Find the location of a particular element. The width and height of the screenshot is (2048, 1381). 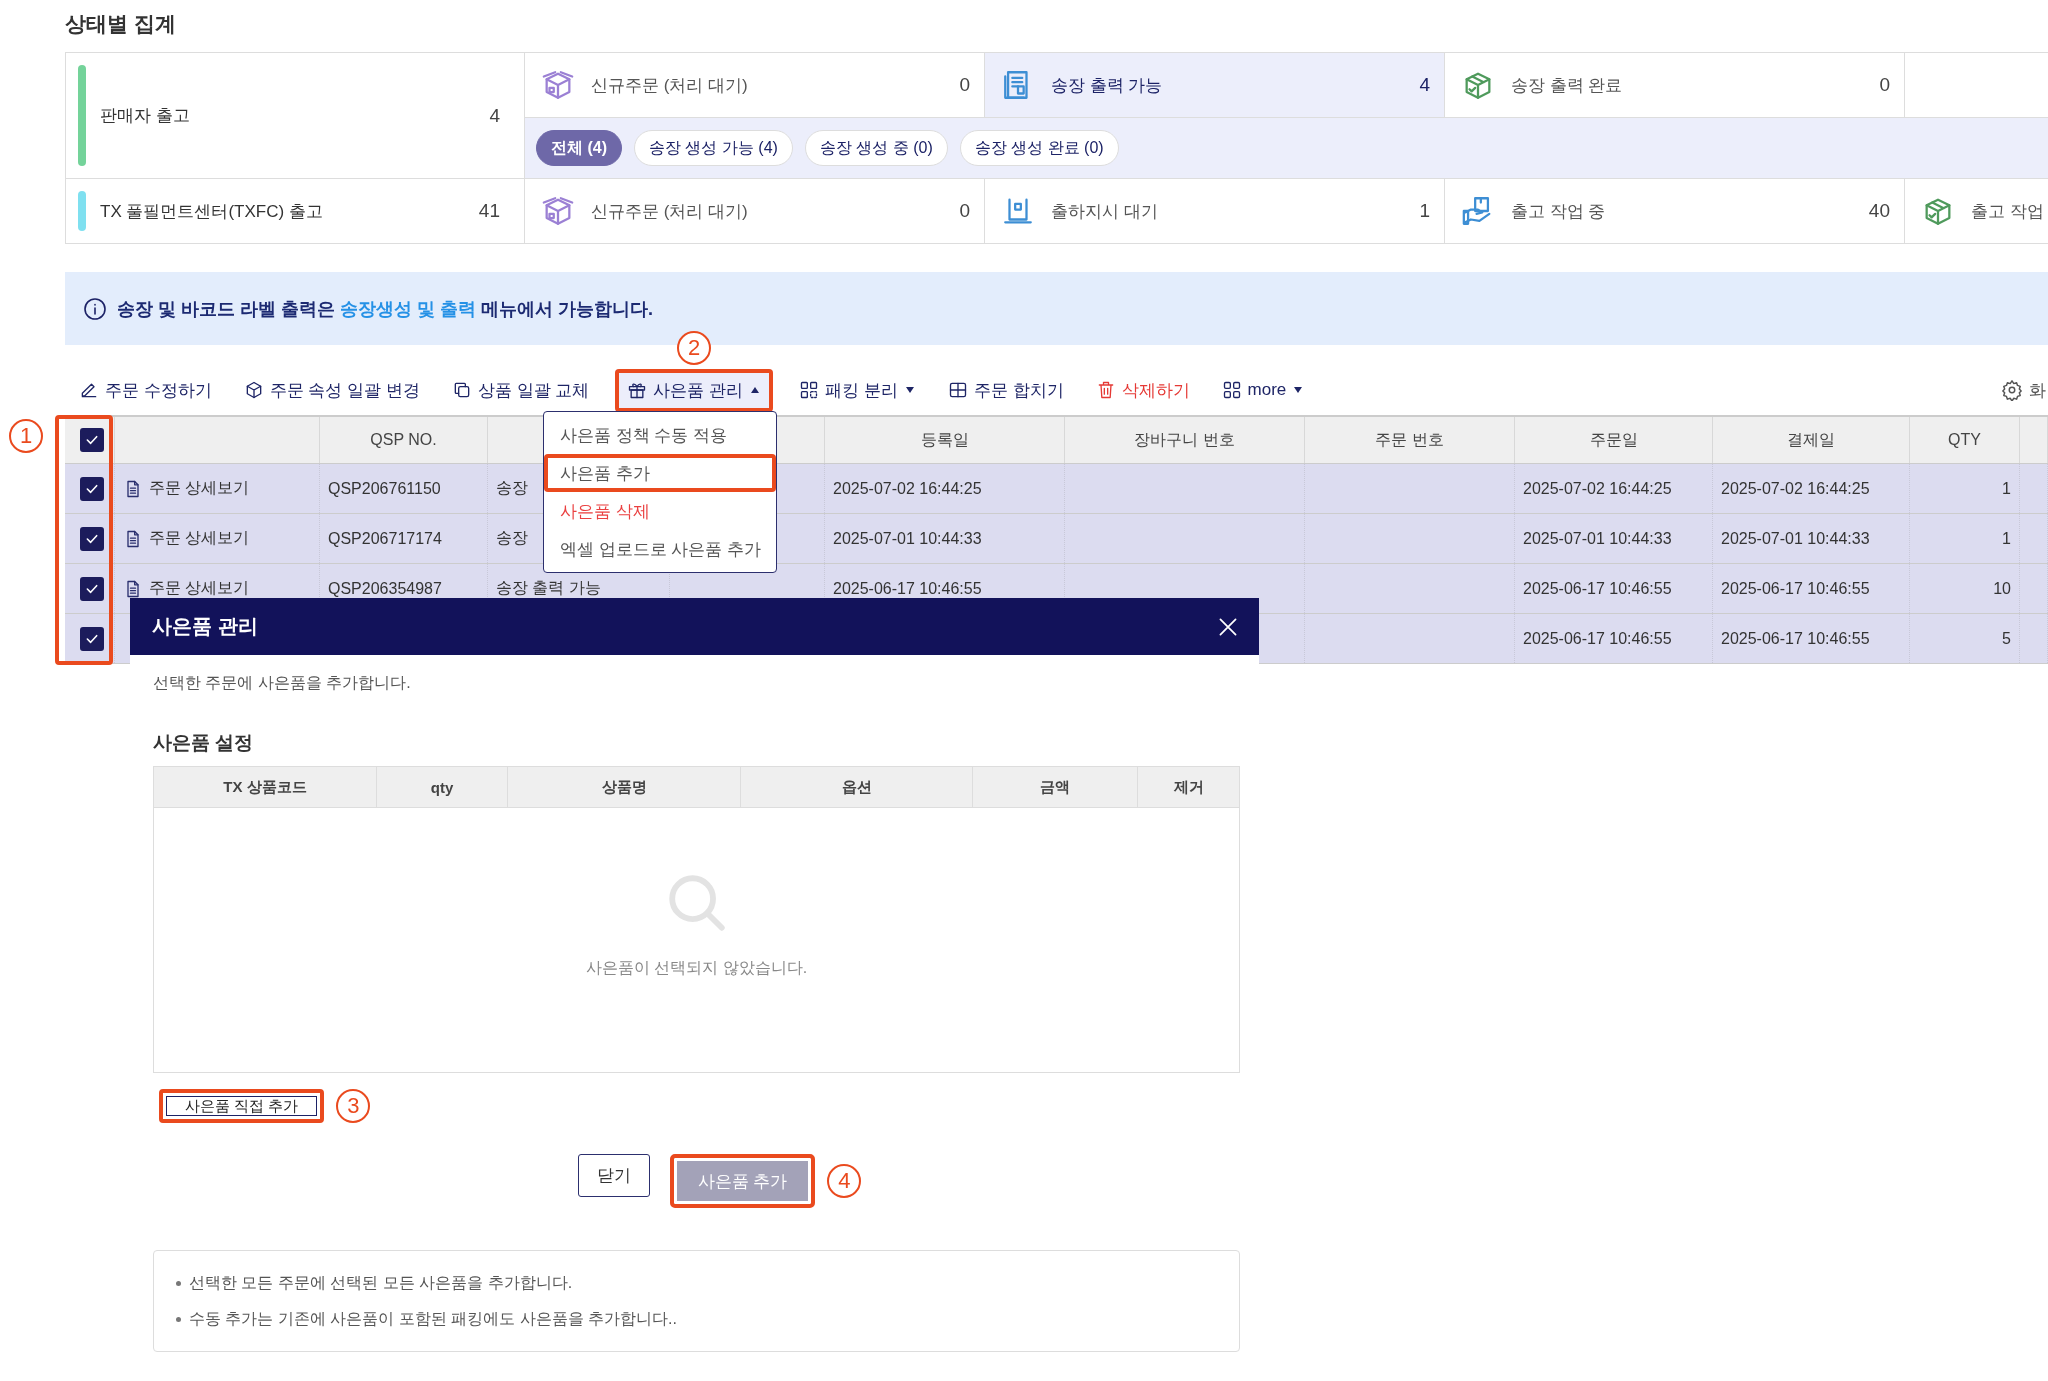

group-count: 4 is located at coordinates (494, 115).